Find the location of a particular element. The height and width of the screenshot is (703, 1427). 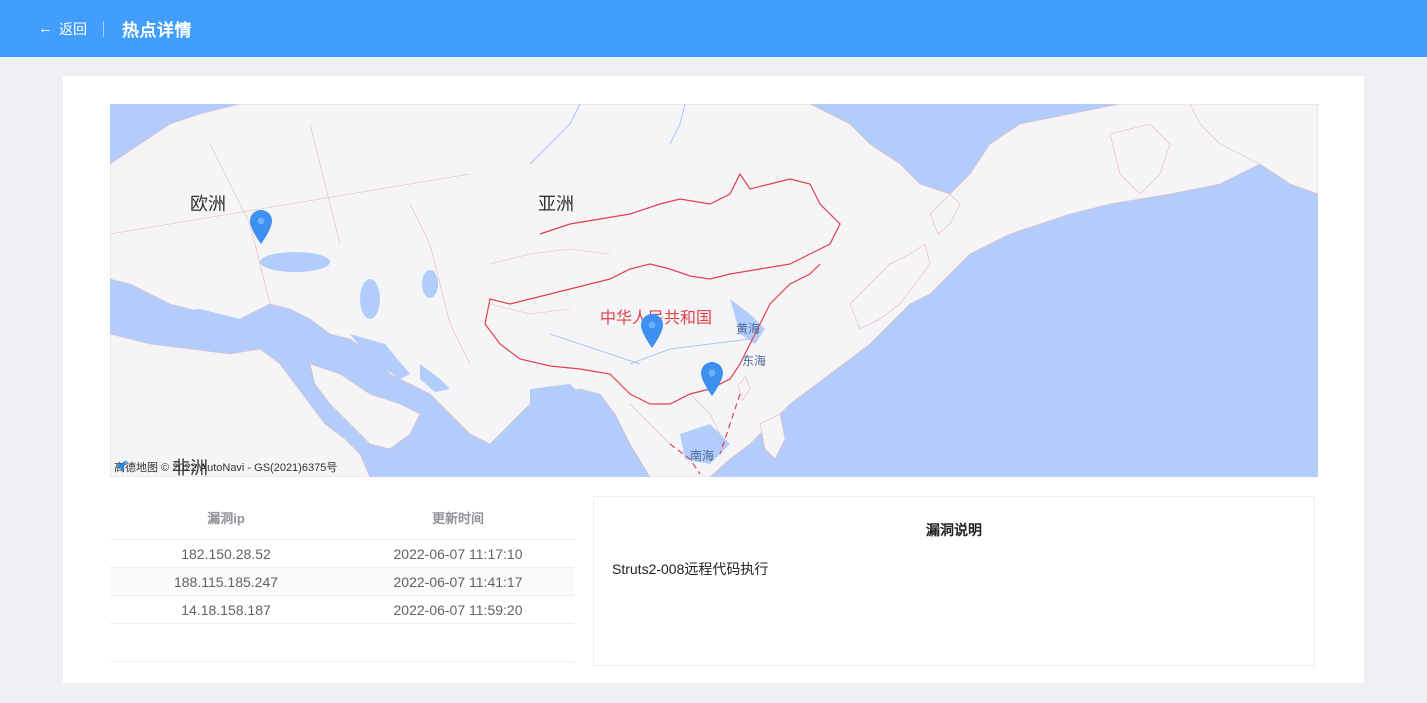

cell-ip: 188.115.185.247 is located at coordinates (226, 581).